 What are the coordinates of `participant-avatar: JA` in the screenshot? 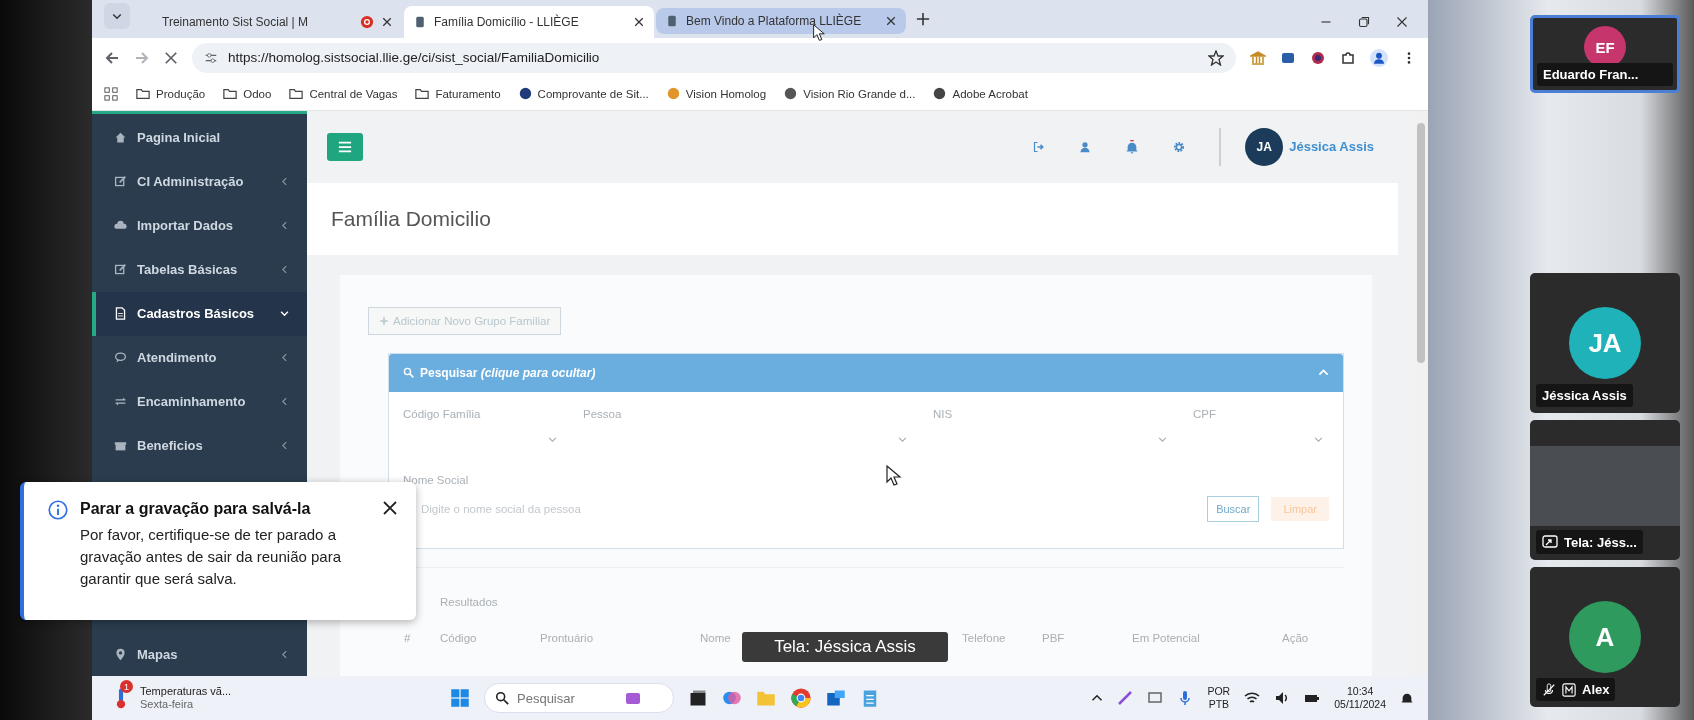 It's located at (1605, 343).